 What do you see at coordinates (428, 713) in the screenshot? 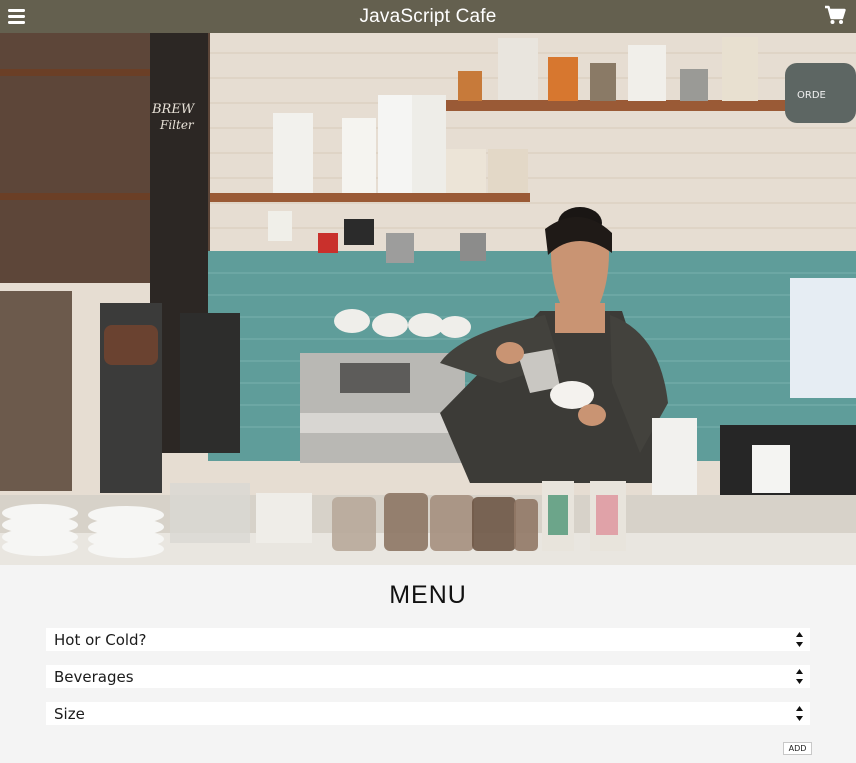
I see `size-select: Size` at bounding box center [428, 713].